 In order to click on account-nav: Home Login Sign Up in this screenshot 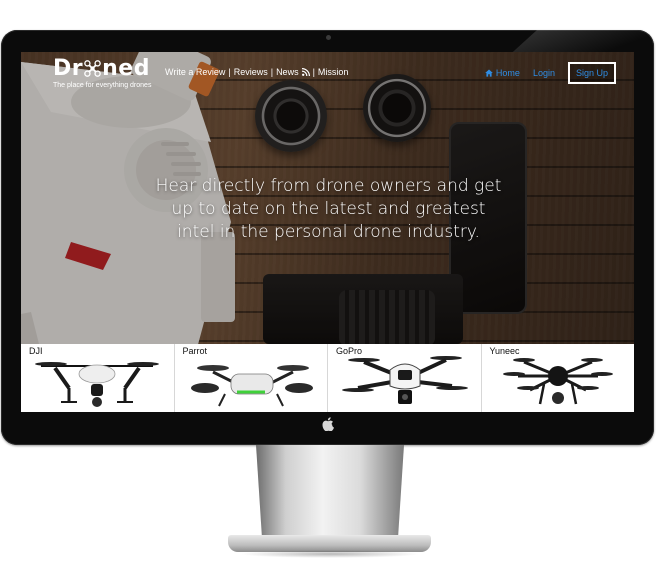, I will do `click(550, 73)`.